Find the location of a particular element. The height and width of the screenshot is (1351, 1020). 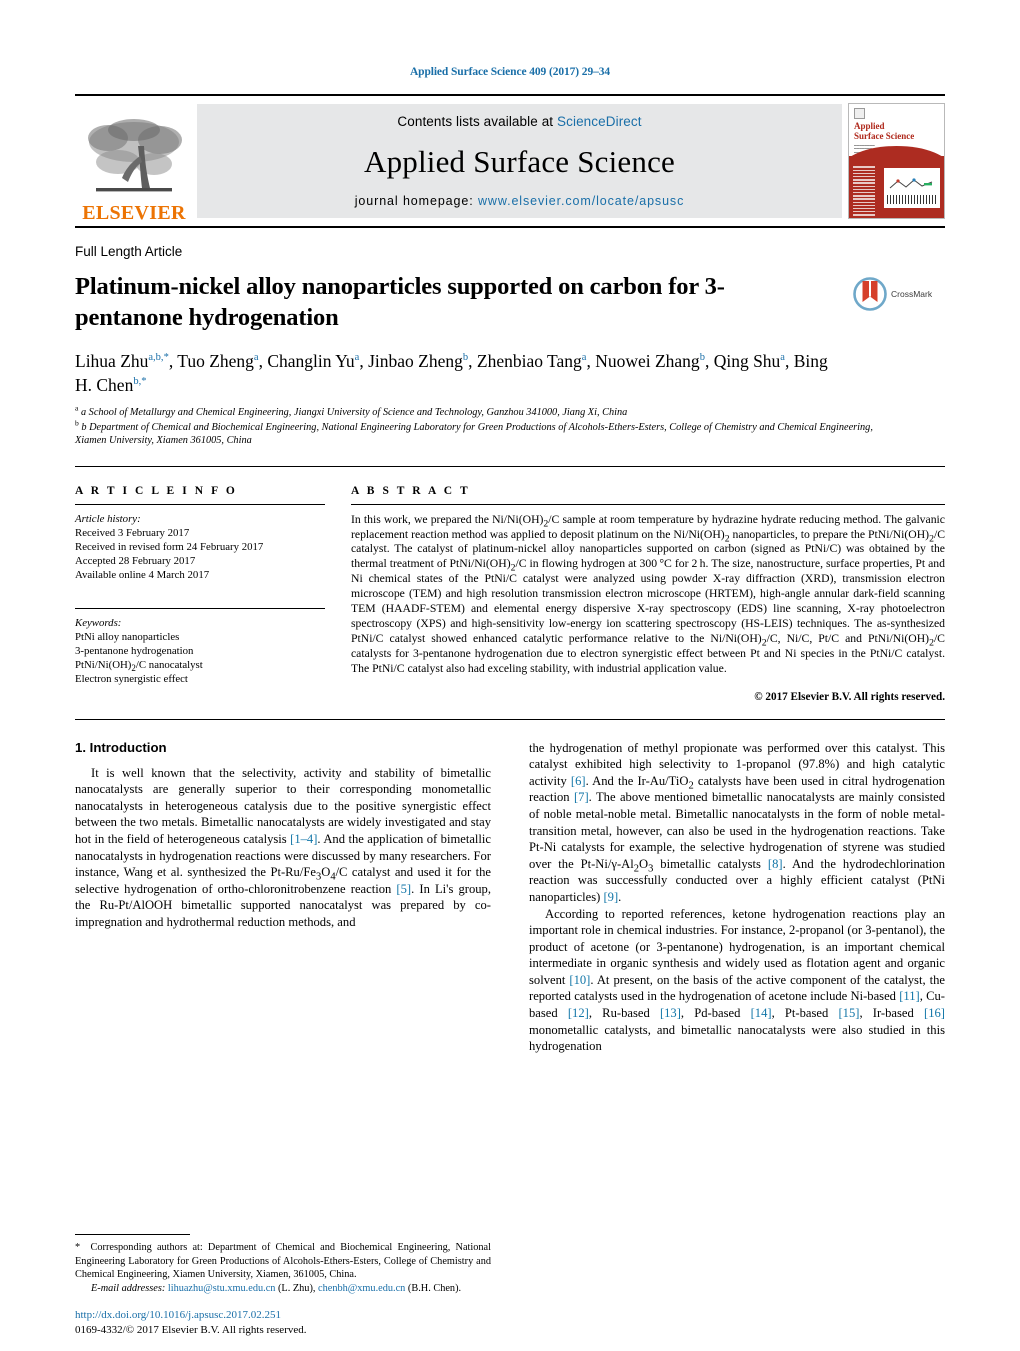

divider-abstract is located at coordinates (648, 504).